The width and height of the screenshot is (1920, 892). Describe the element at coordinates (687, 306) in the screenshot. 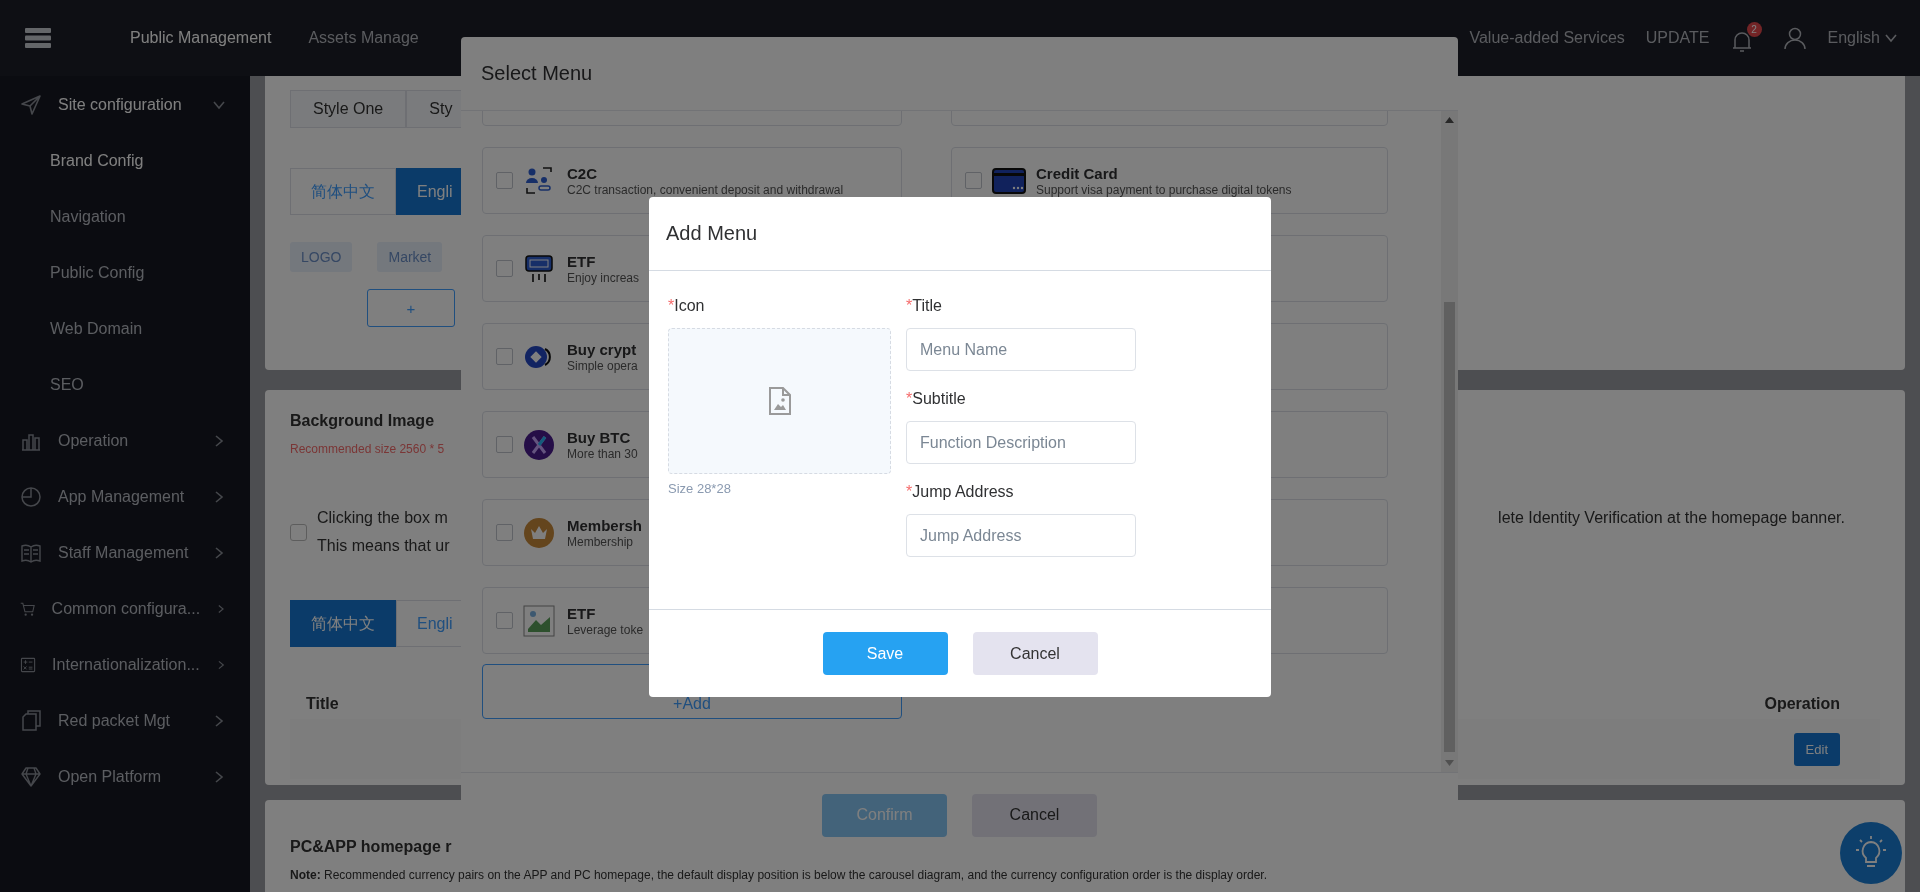

I see `field-label: *Icon` at that location.